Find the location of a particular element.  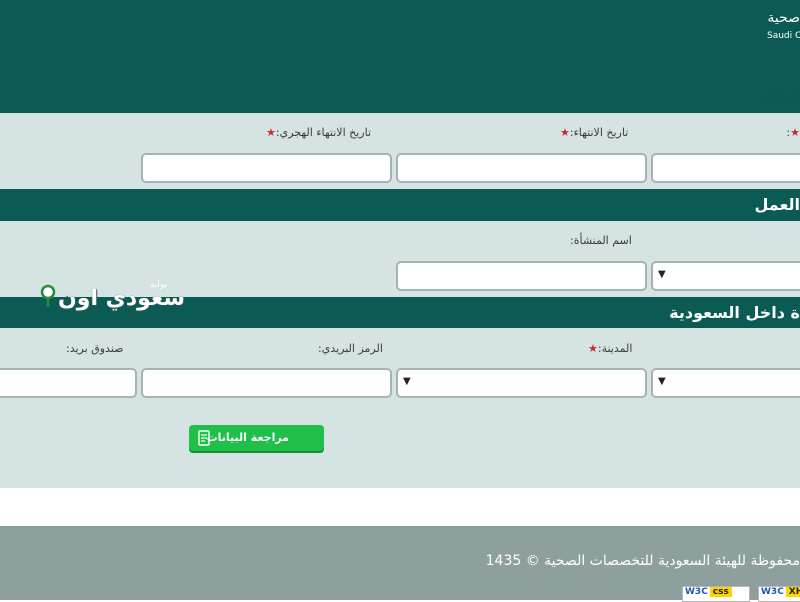

map-pin-icon is located at coordinates (48, 295).